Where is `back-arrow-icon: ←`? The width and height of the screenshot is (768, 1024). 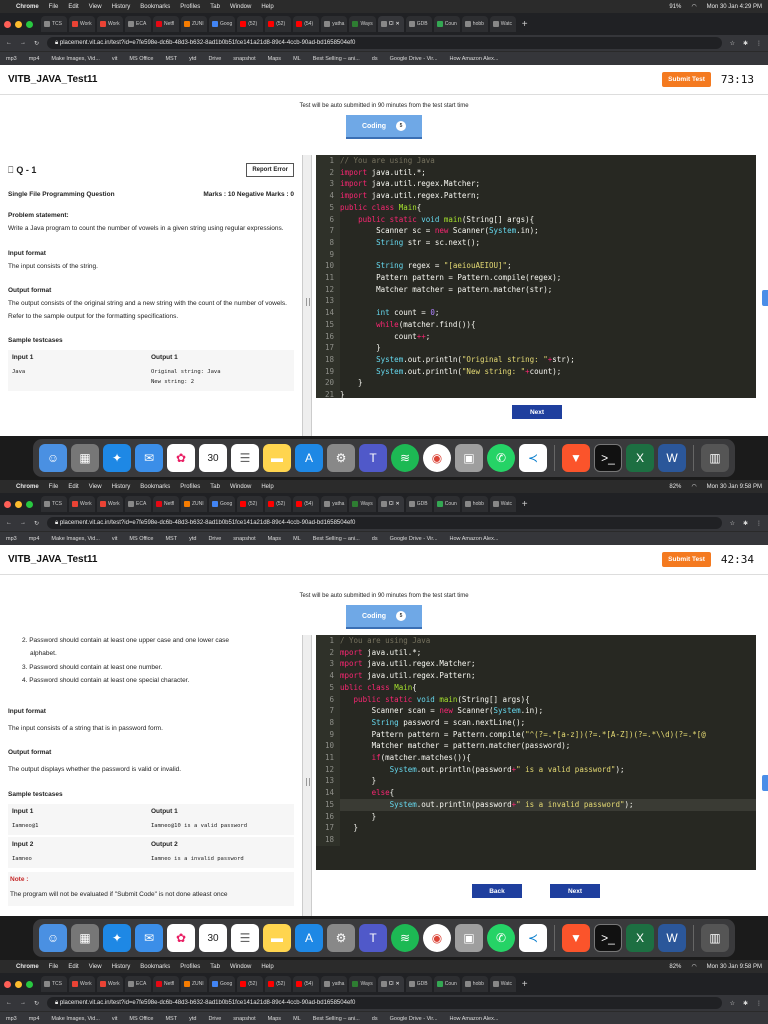
back-arrow-icon: ← is located at coordinates (9, 1003).